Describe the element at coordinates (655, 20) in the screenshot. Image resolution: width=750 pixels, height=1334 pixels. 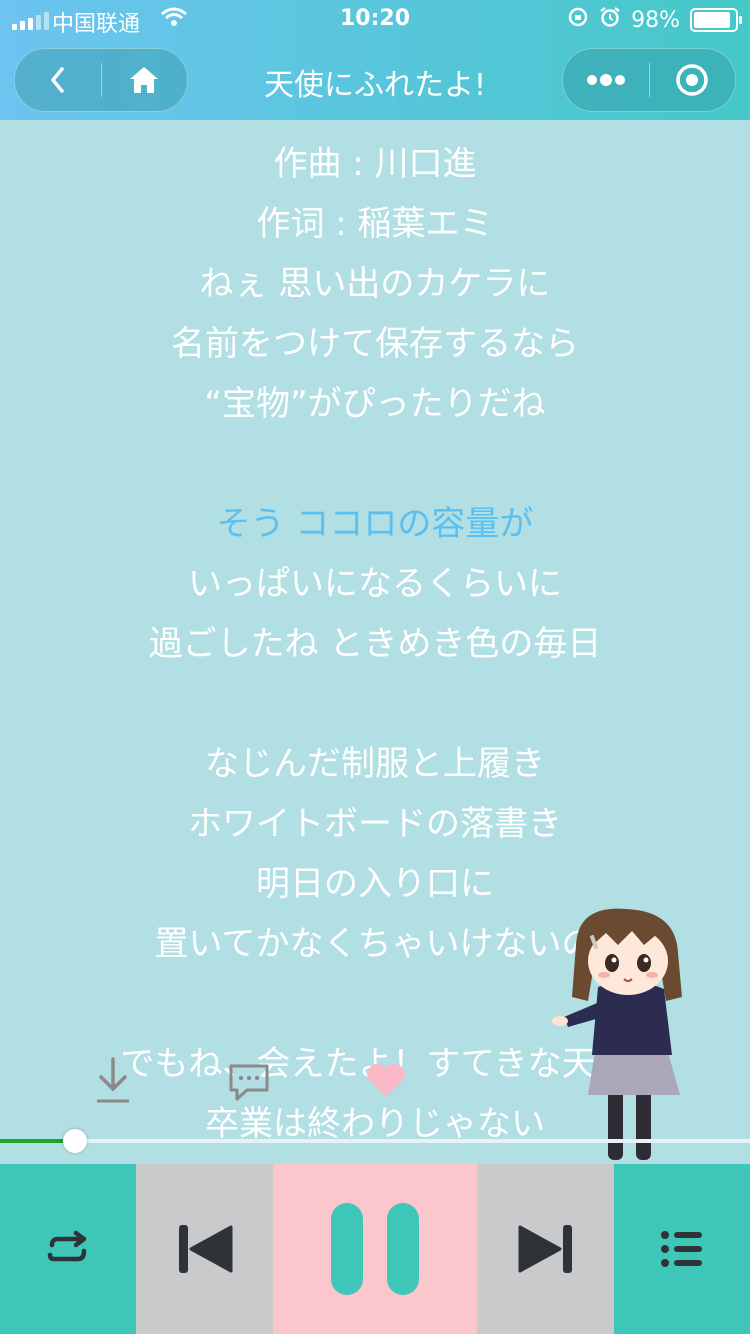
I see `battery-percent: 98%` at that location.